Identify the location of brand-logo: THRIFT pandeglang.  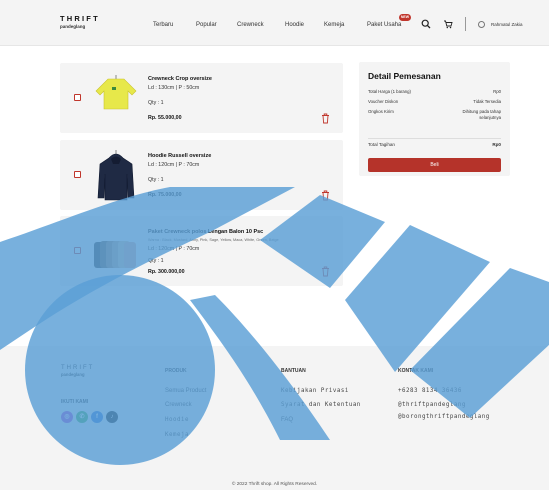
(80, 22).